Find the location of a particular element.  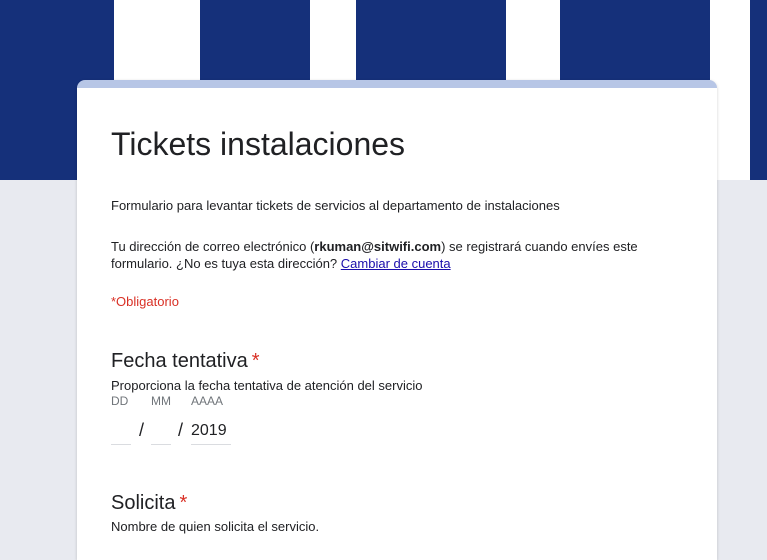

requester-question-label: Solicita is located at coordinates (143, 503).